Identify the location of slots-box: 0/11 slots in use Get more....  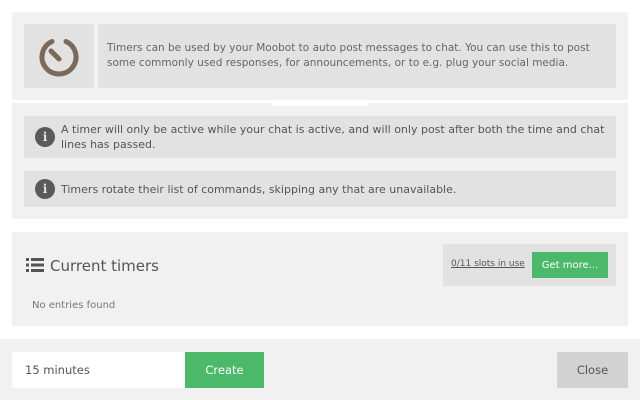
(529, 265).